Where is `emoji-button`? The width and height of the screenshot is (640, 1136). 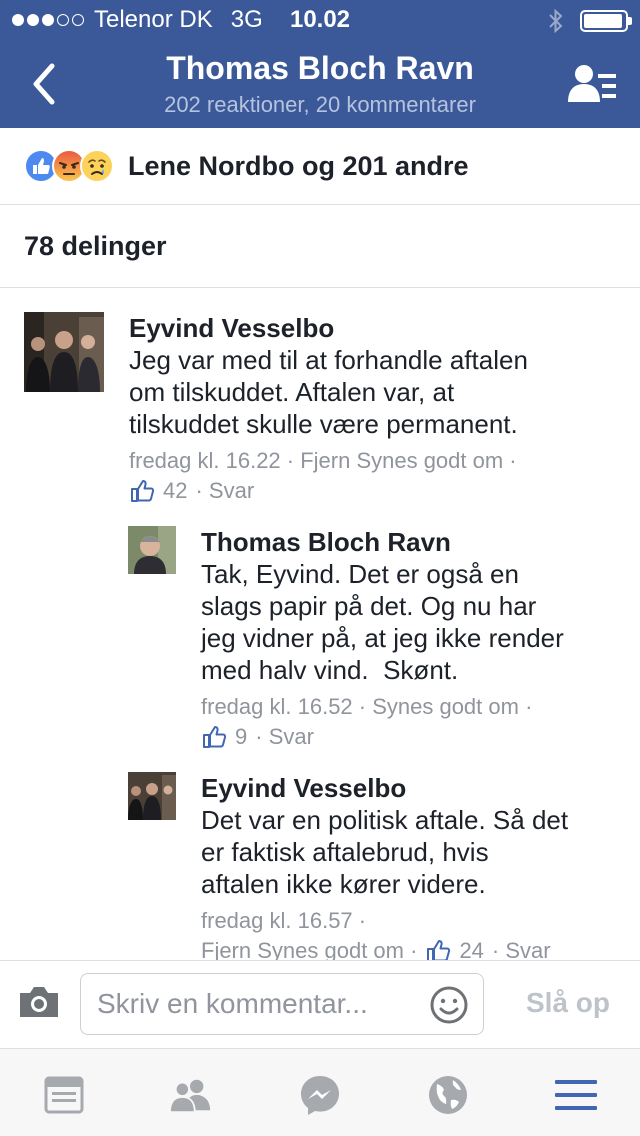 emoji-button is located at coordinates (449, 1007).